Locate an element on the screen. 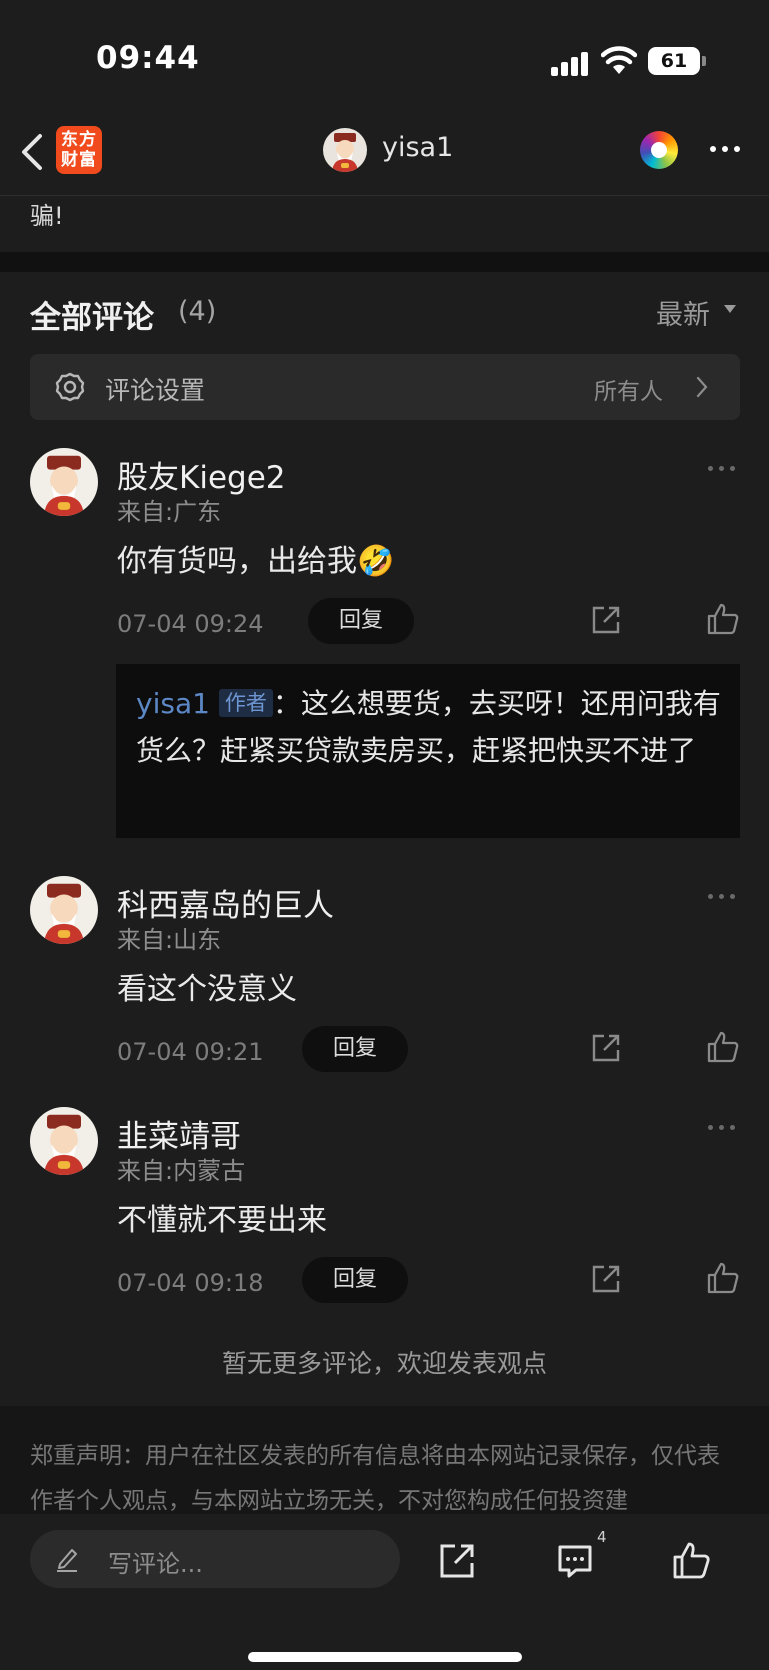  post-tail-text: 骗! is located at coordinates (47, 216).